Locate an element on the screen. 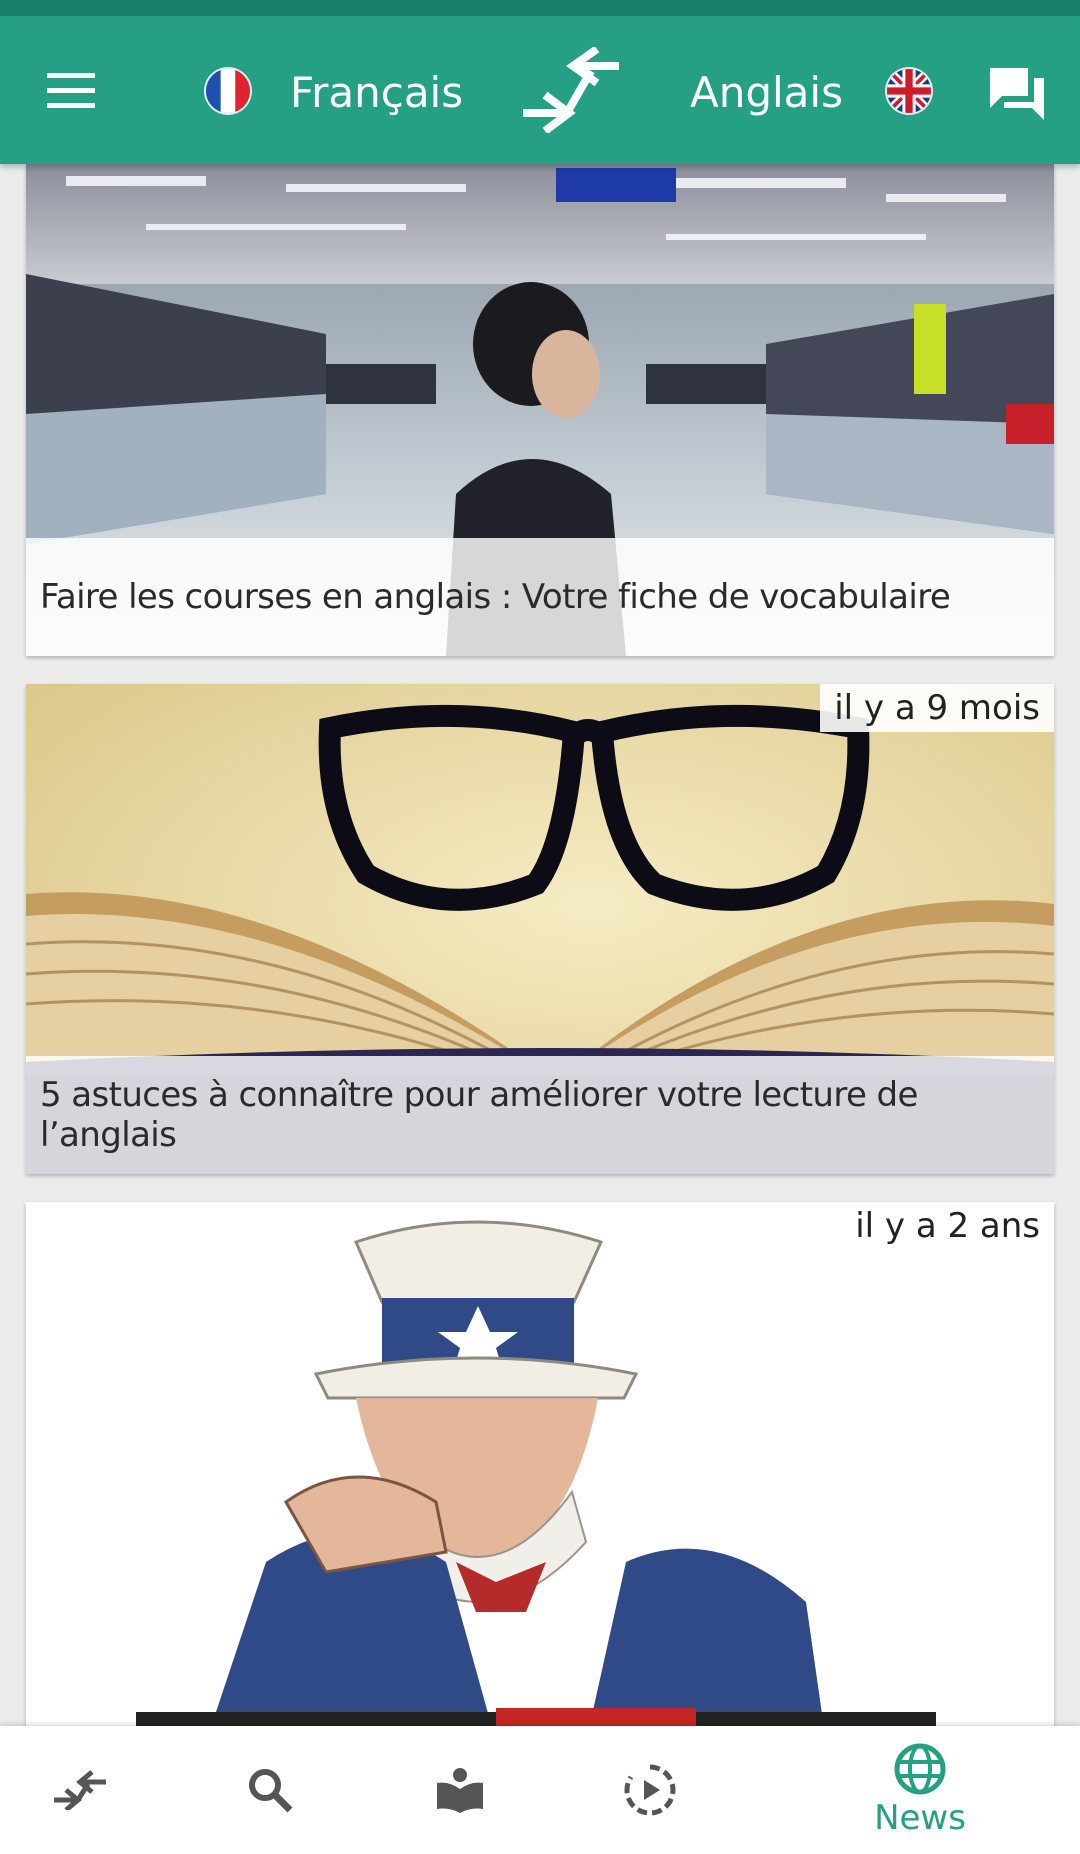  chat-button is located at coordinates (1017, 93).